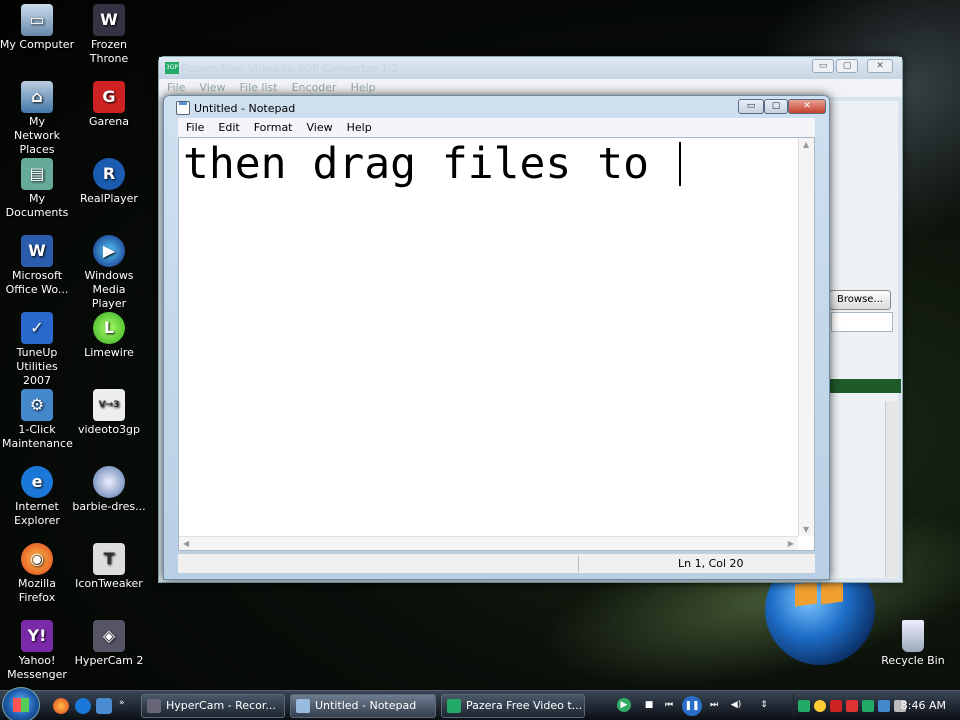  Describe the element at coordinates (109, 405) in the screenshot. I see `video-to-3gp-icon: V→3` at that location.